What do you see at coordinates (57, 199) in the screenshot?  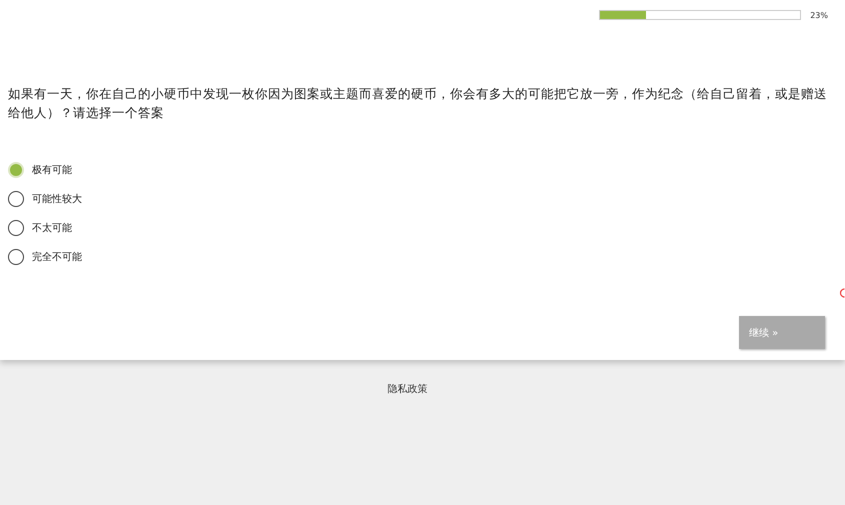 I see `option-label: 可能性较大` at bounding box center [57, 199].